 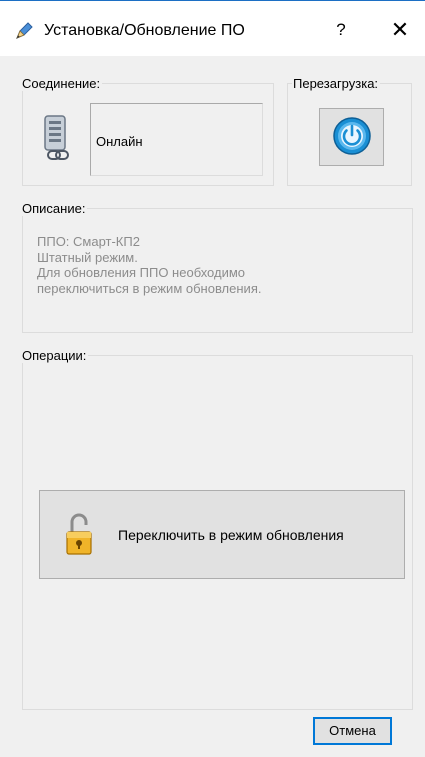 I want to click on help-button: ?, so click(x=341, y=30).